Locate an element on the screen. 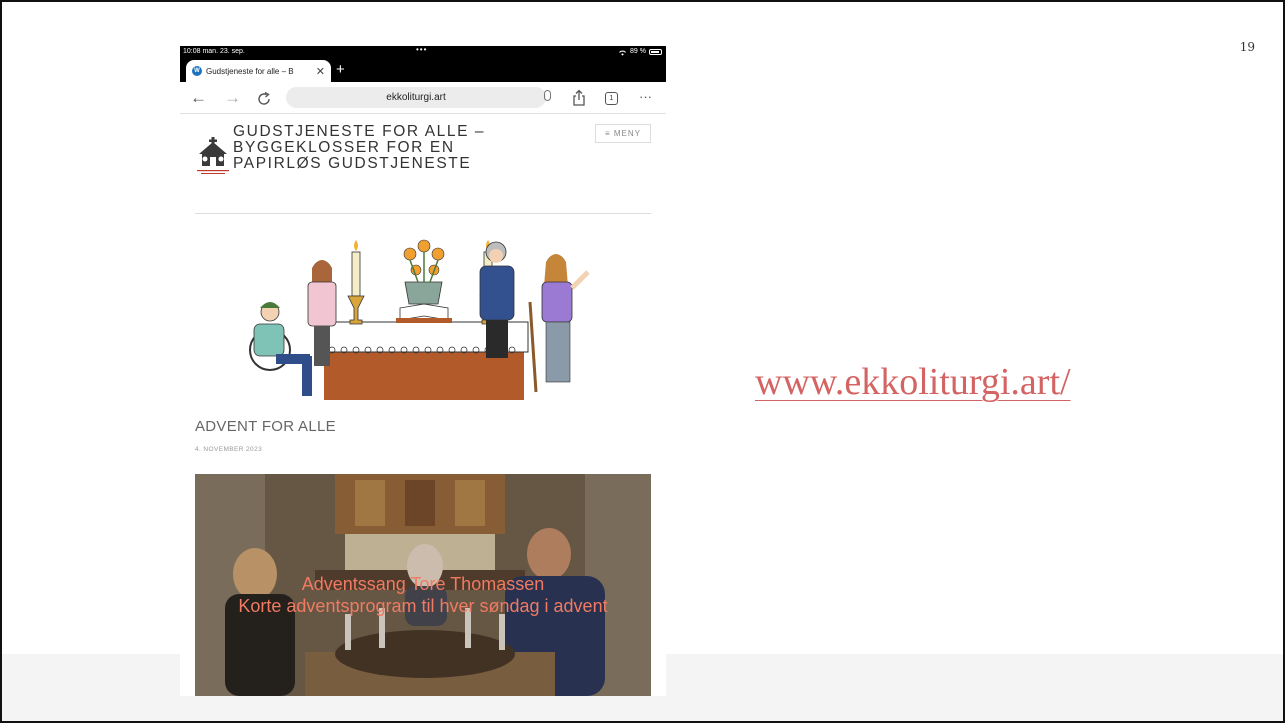 This screenshot has height=723, width=1285. hero-illustration is located at coordinates (419, 319).